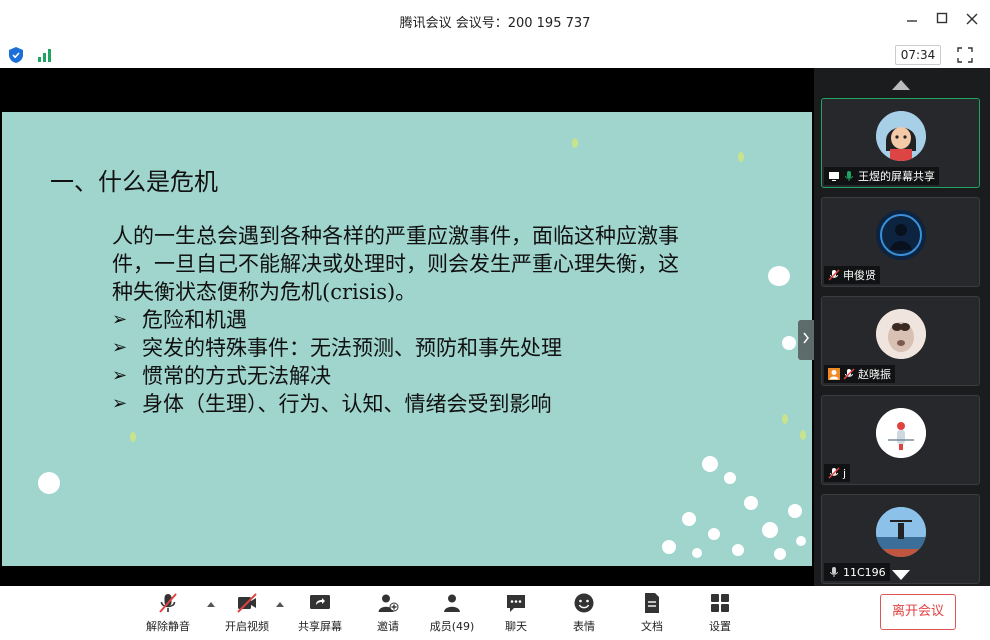 The height and width of the screenshot is (640, 990). I want to click on invite-user-icon, so click(388, 603).